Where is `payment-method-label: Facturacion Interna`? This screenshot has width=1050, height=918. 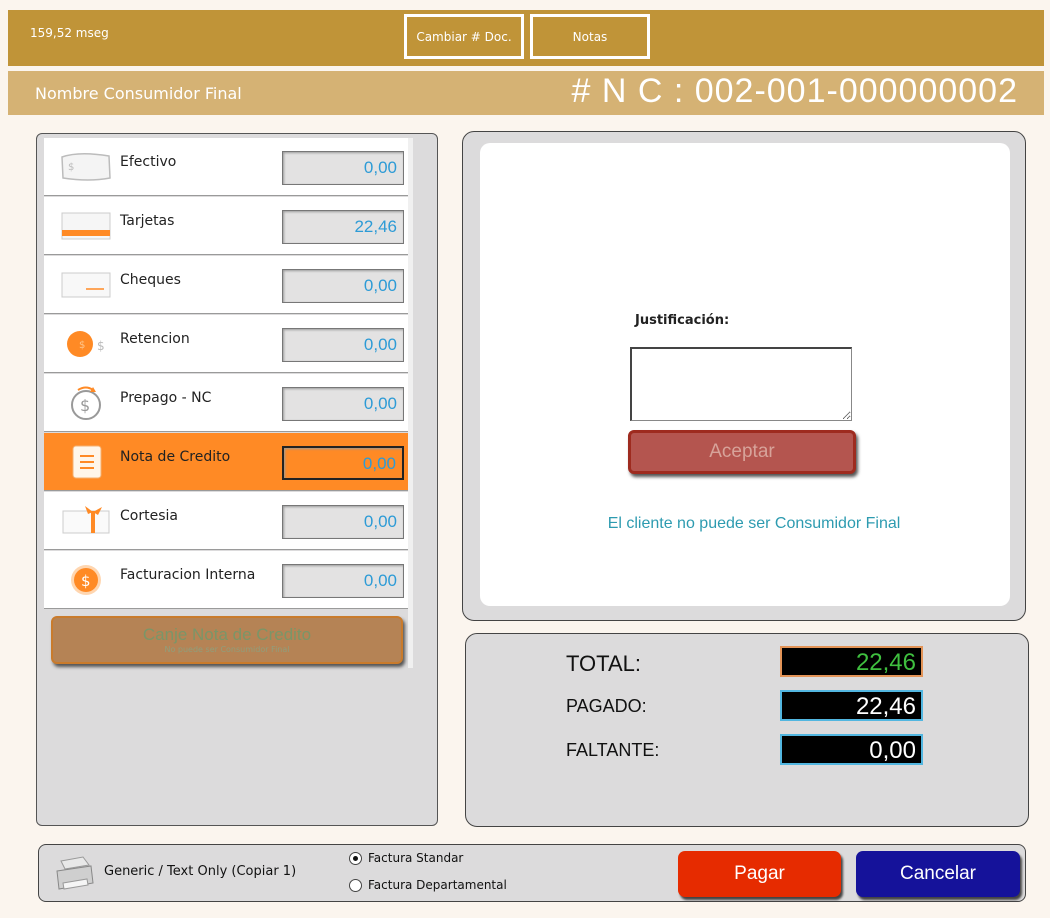 payment-method-label: Facturacion Interna is located at coordinates (188, 575).